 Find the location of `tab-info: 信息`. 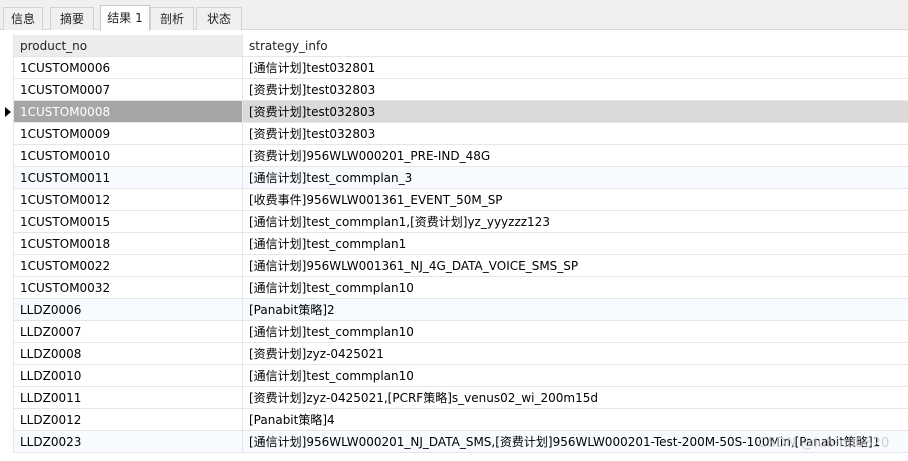

tab-info: 信息 is located at coordinates (23, 18).